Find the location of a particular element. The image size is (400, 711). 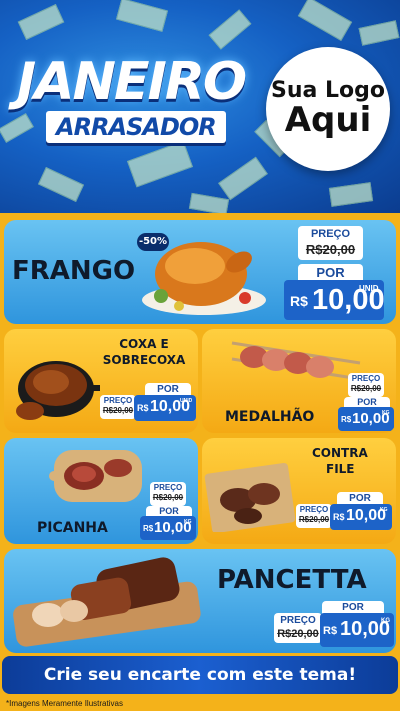

logo-line2: Aqui is located at coordinates (328, 120).